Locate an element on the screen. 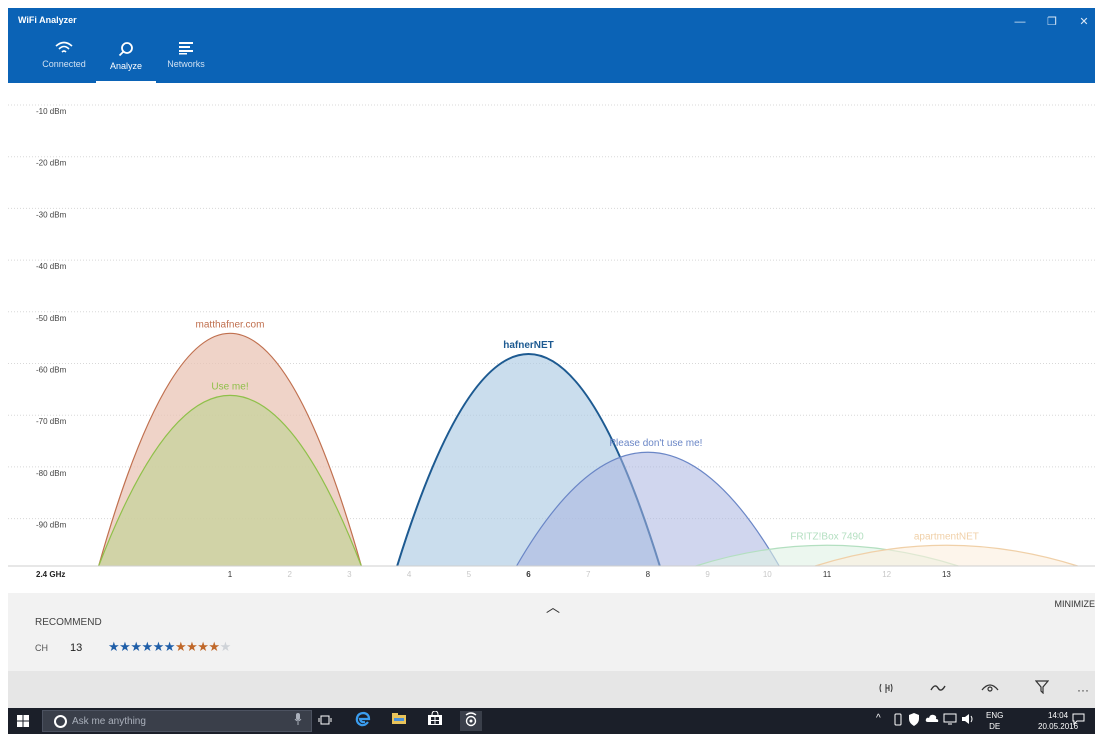 This screenshot has width=1095, height=734. lang-top: ENG is located at coordinates (995, 715).